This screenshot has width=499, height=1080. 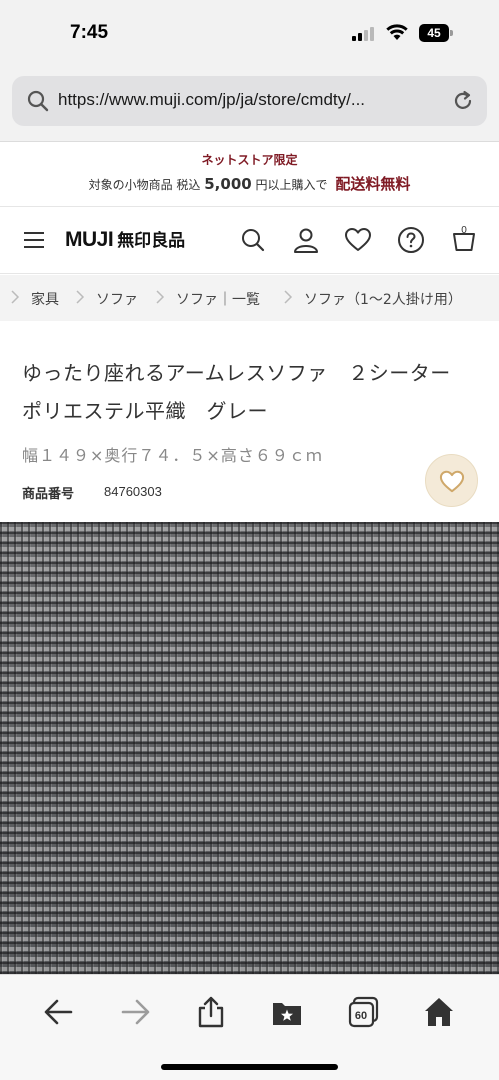 I want to click on battery-icon: 45, so click(x=436, y=33).